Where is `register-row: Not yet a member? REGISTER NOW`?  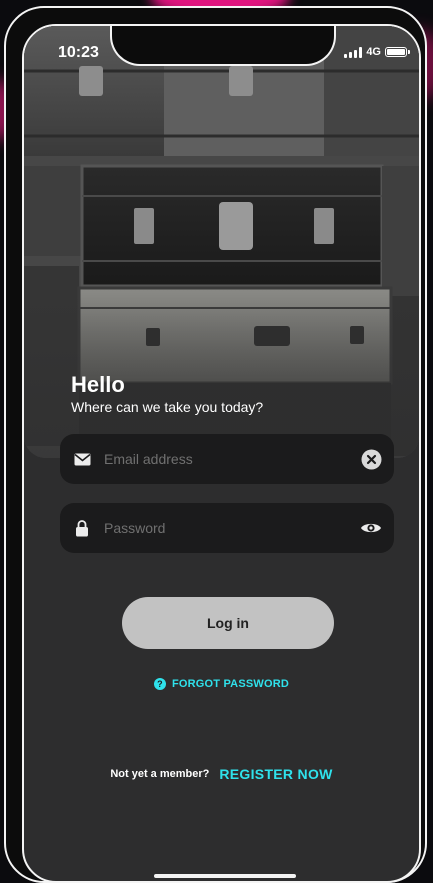
register-row: Not yet a member? REGISTER NOW is located at coordinates (221, 774).